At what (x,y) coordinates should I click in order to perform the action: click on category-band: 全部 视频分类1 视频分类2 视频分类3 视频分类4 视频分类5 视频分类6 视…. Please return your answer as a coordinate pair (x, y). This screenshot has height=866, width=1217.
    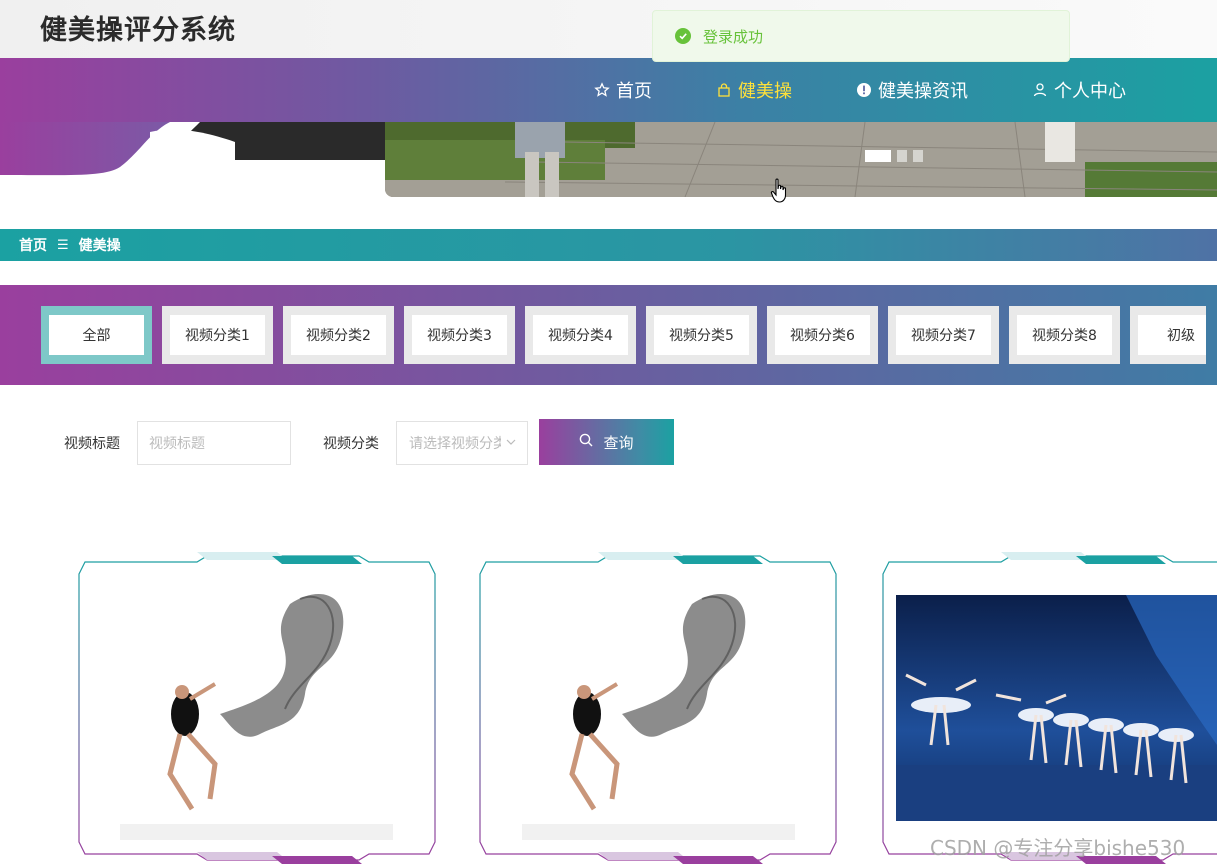
    Looking at the image, I should click on (608, 335).